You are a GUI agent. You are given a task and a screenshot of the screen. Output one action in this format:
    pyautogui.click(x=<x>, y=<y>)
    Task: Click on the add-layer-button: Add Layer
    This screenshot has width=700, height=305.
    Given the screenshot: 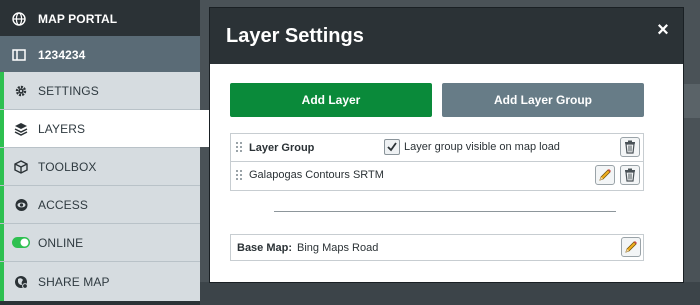 What is the action you would take?
    pyautogui.click(x=331, y=100)
    